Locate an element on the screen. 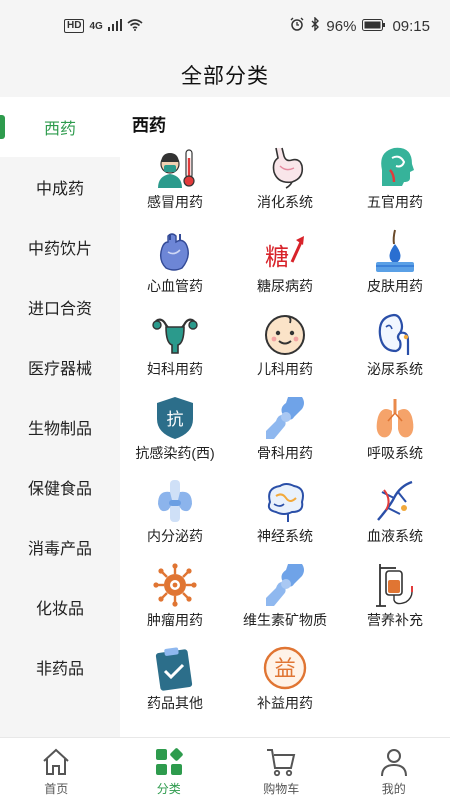 The width and height of the screenshot is (450, 800). category-label: 神经系统 is located at coordinates (285, 536).